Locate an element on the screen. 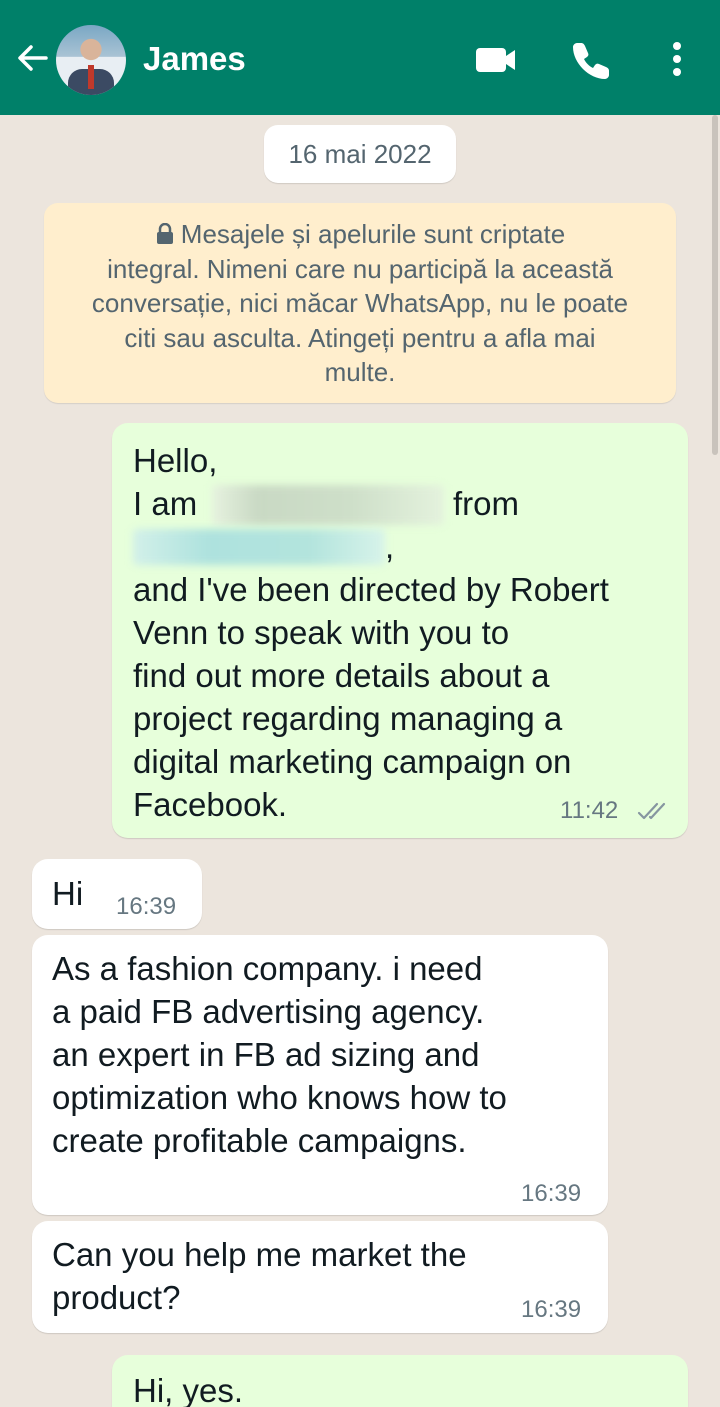  avatar is located at coordinates (91, 60).